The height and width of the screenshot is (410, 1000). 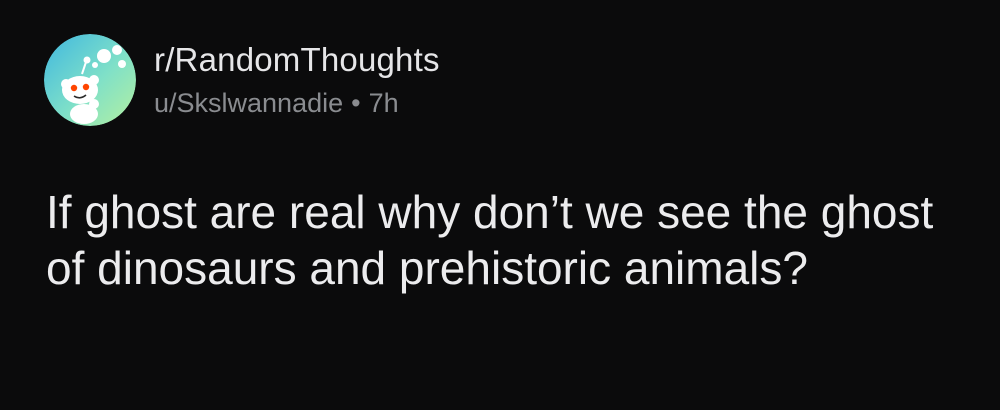 I want to click on subreddit-avatar, so click(x=90, y=80).